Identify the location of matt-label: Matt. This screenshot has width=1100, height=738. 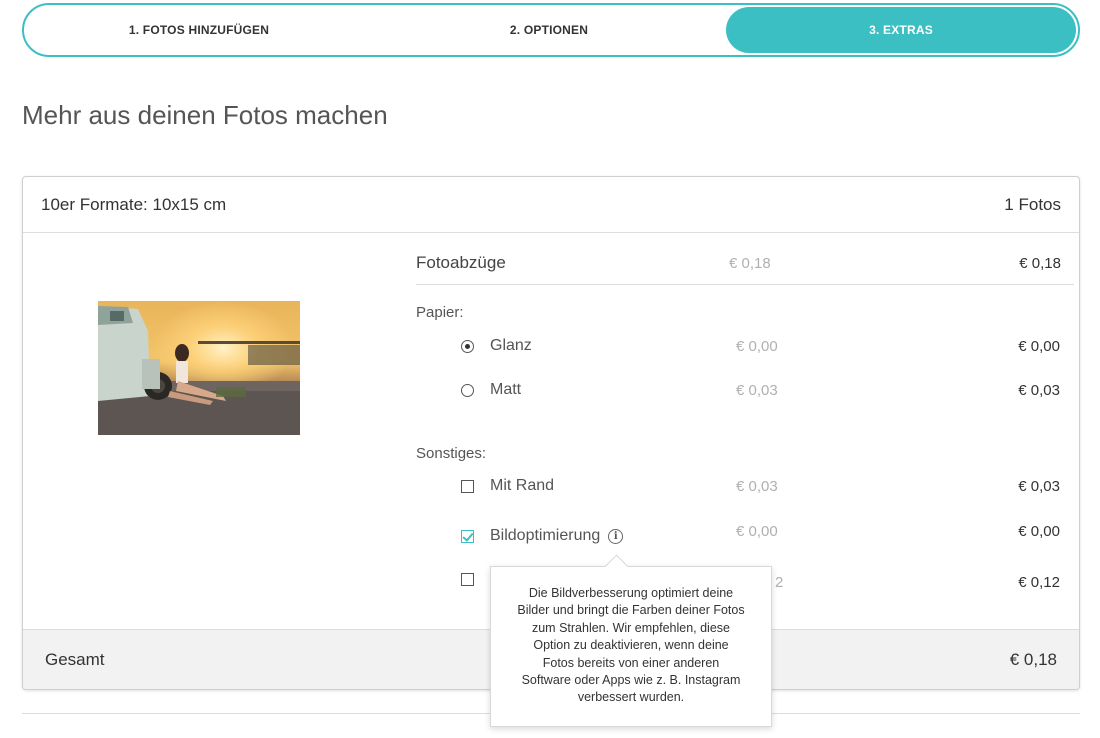
(505, 390).